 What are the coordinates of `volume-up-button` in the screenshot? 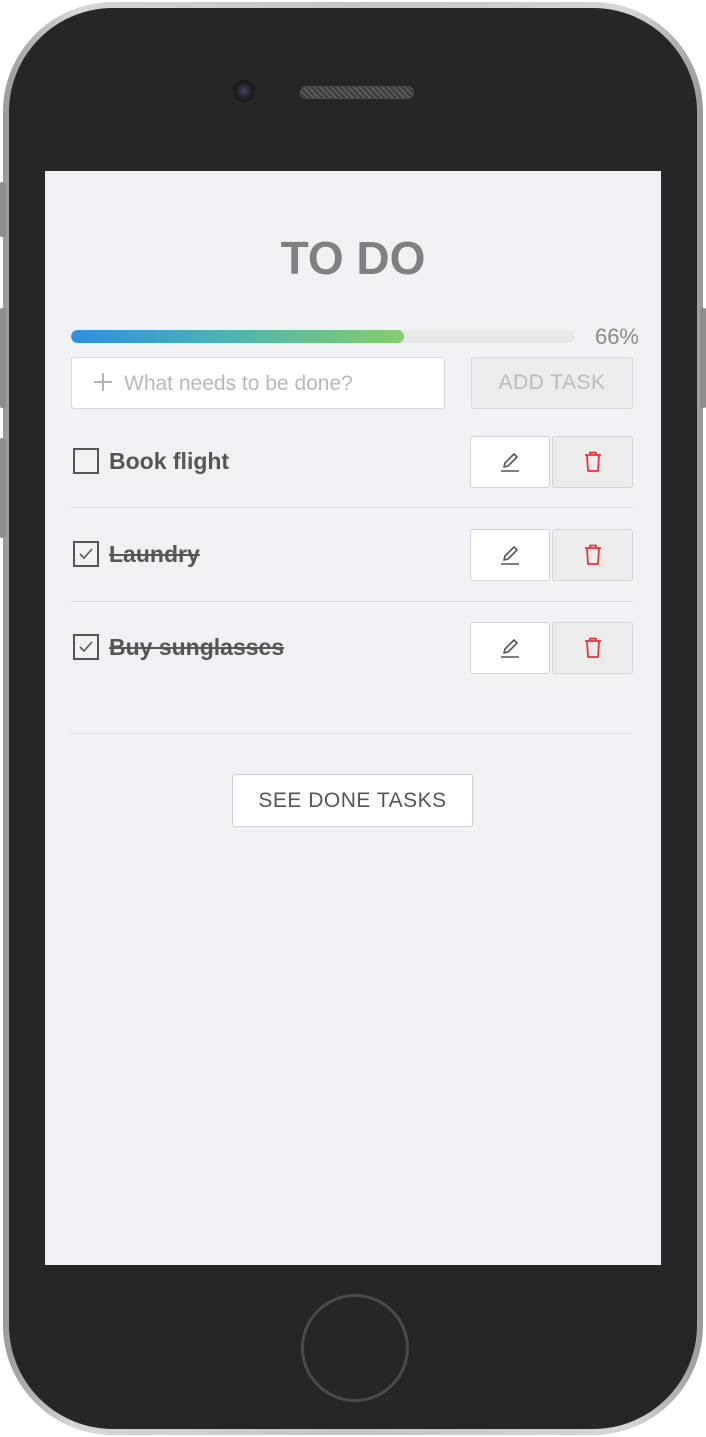 It's located at (3, 358).